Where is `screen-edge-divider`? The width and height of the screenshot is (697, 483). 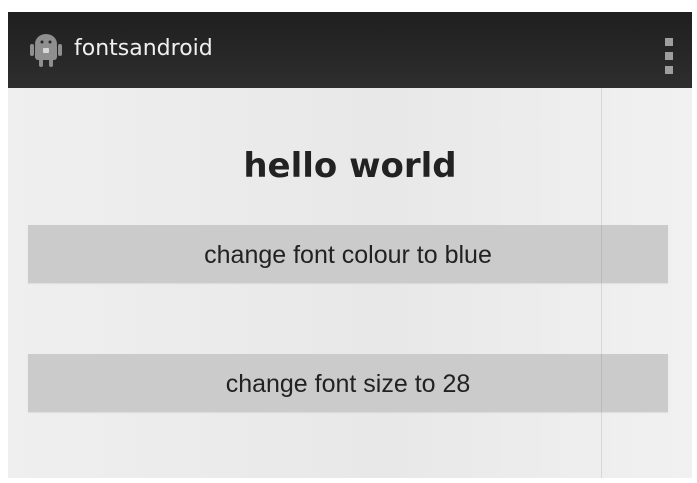
screen-edge-divider is located at coordinates (601, 283).